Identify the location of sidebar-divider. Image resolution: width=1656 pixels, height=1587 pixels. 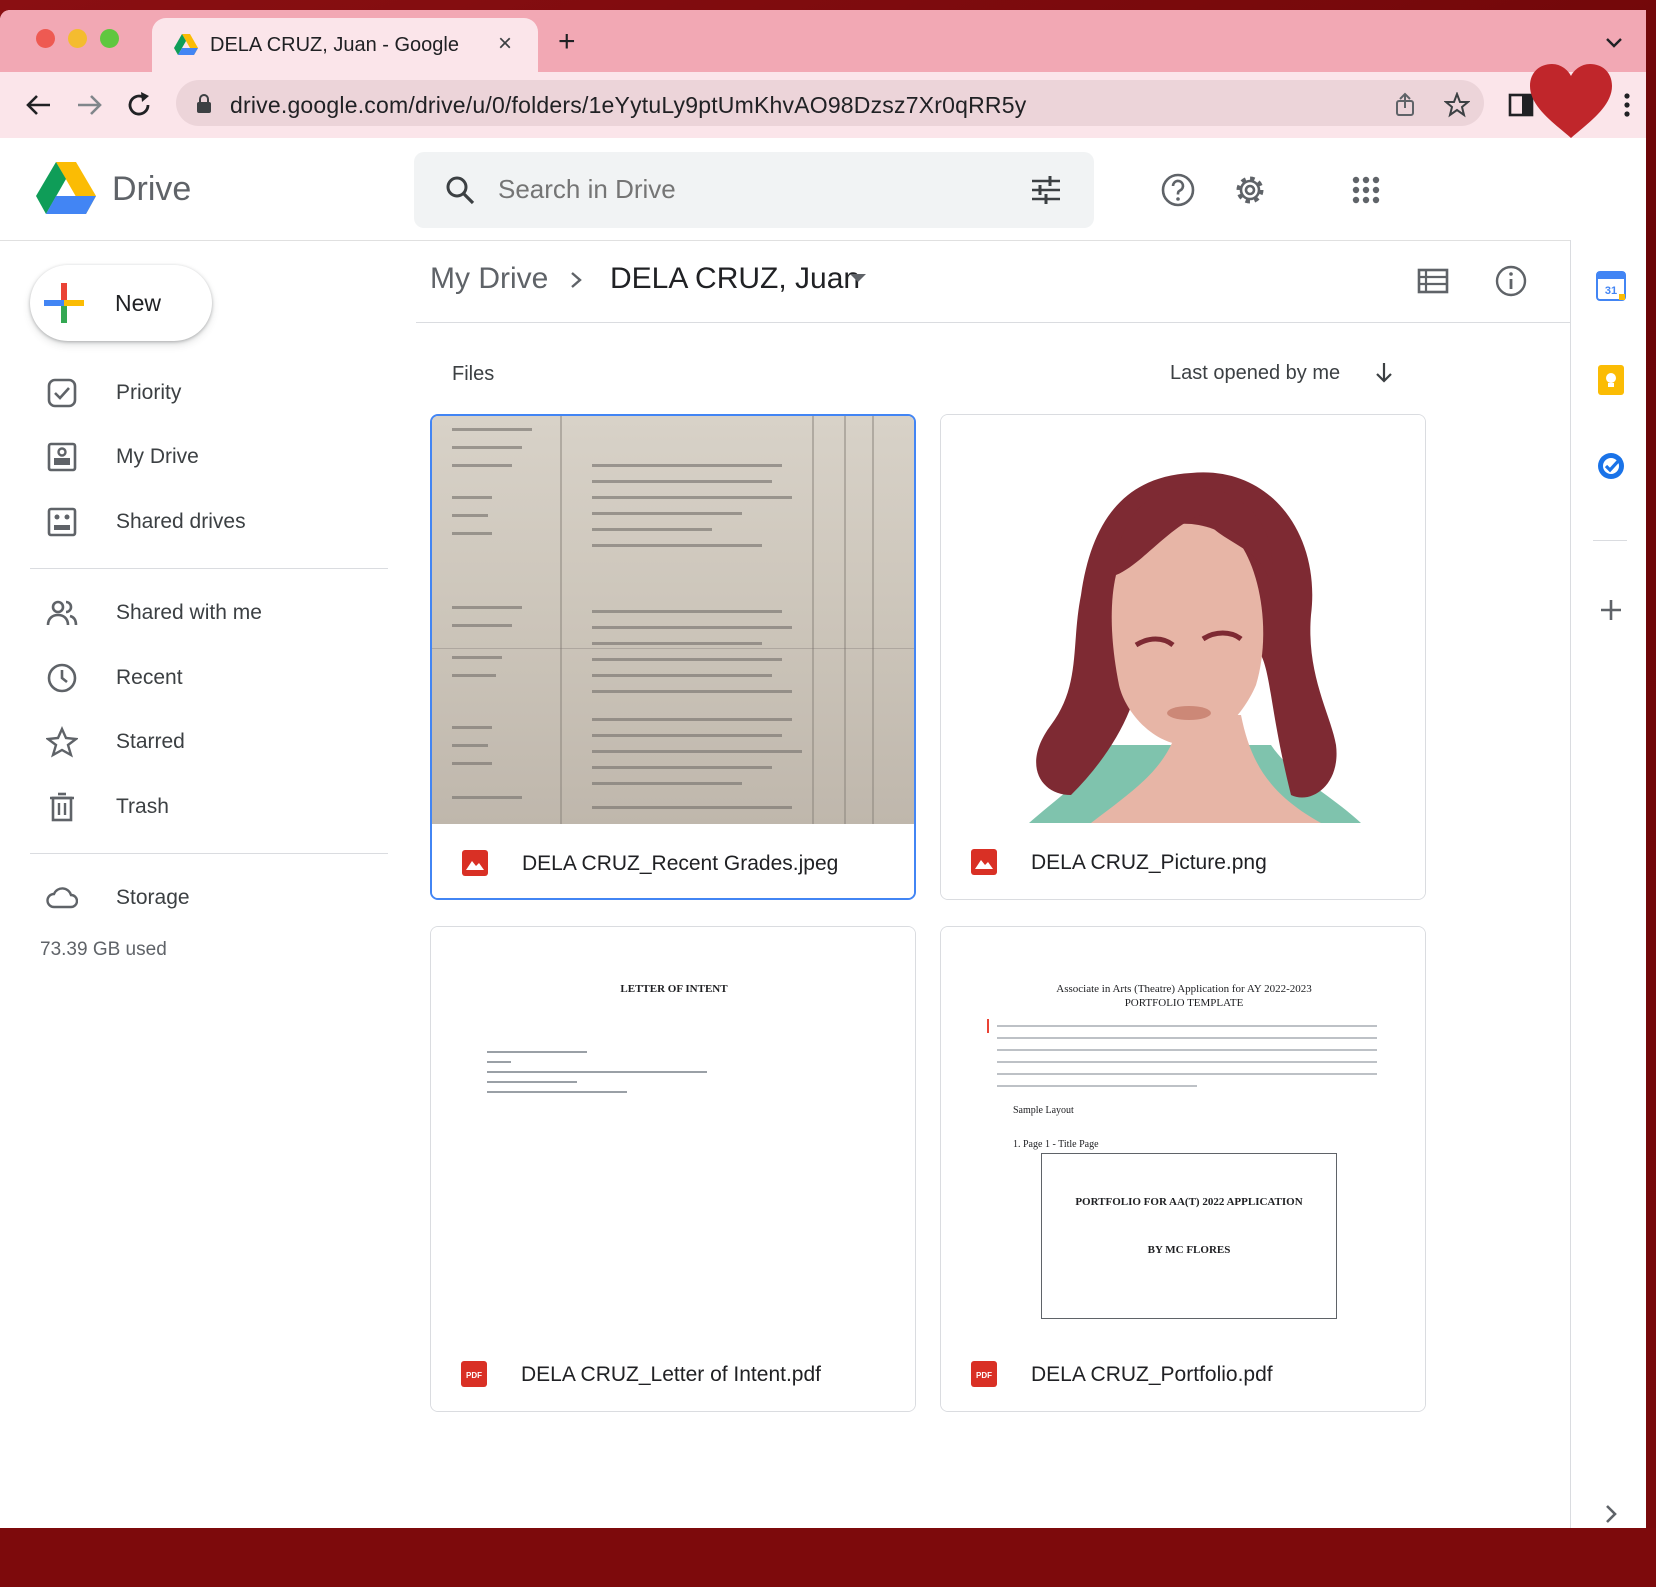
(209, 568).